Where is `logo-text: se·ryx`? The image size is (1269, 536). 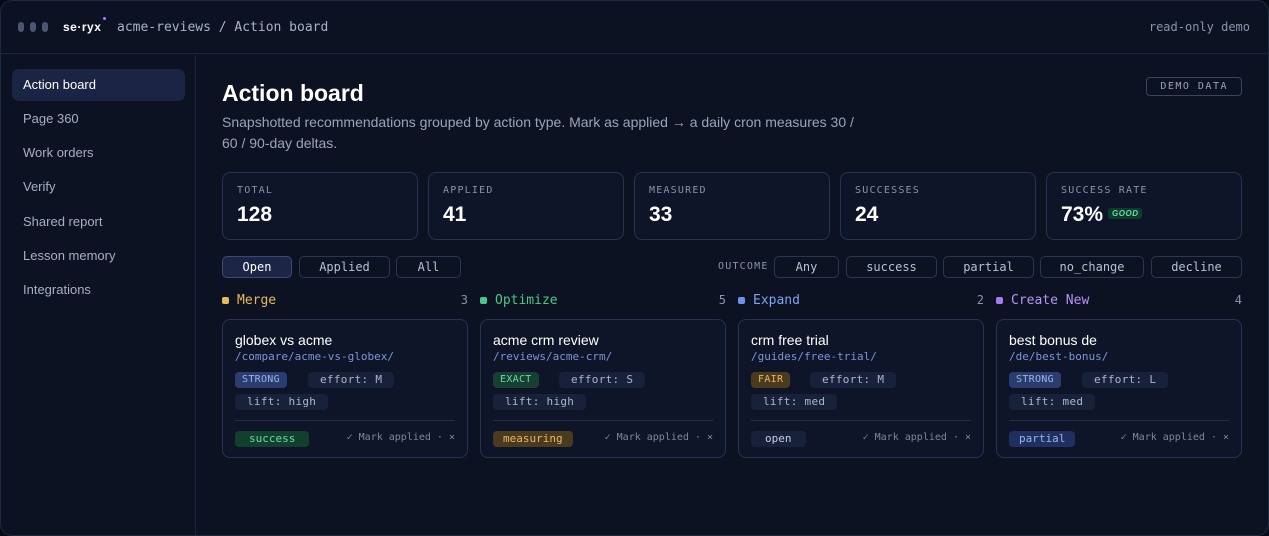
logo-text: se·ryx is located at coordinates (82, 27).